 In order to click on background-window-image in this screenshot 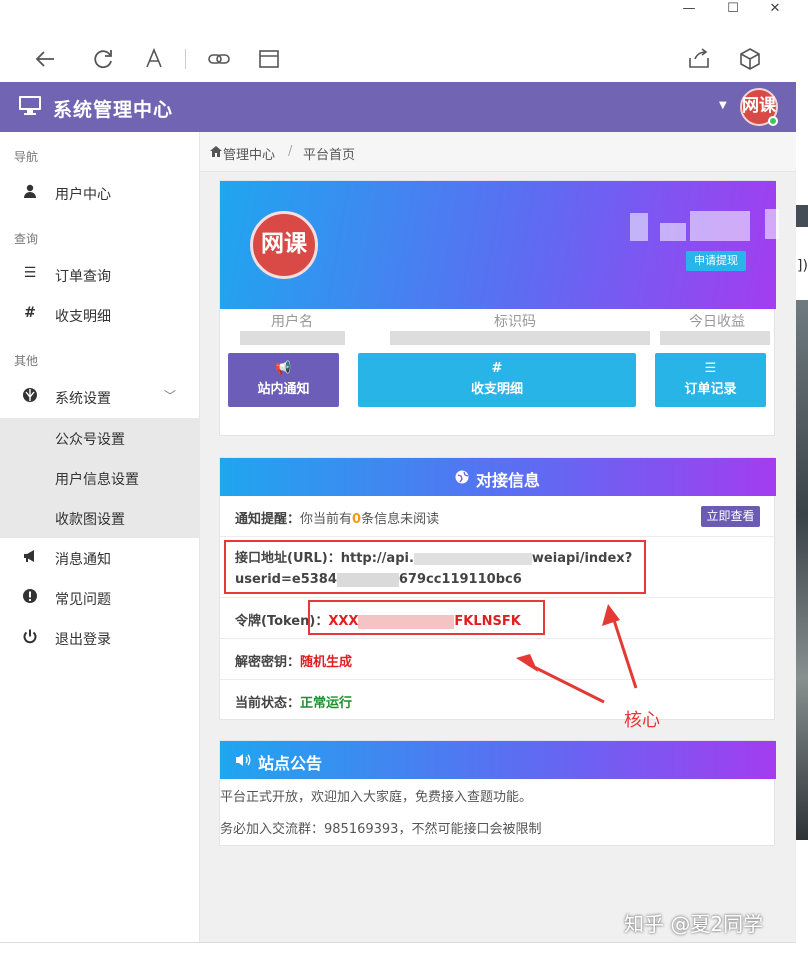, I will do `click(802, 570)`.